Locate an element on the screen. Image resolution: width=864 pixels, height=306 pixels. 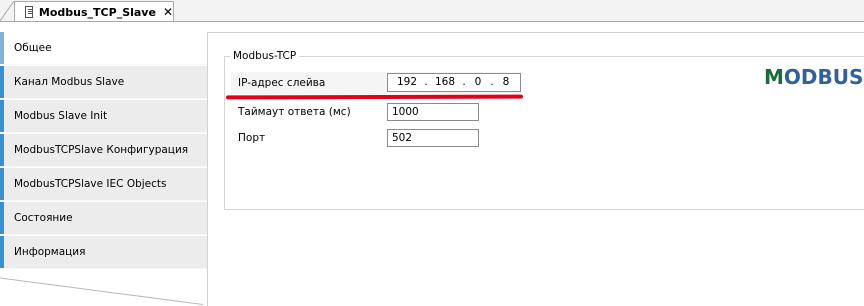
modbus-logo: MODBUS is located at coordinates (813, 77).